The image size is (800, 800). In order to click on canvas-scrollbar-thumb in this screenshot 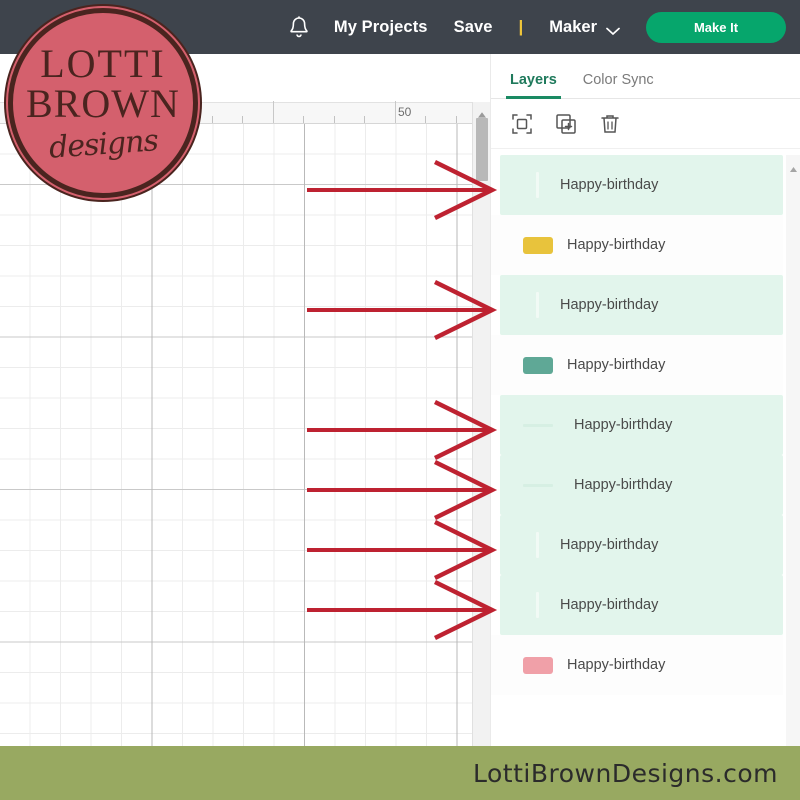, I will do `click(482, 149)`.